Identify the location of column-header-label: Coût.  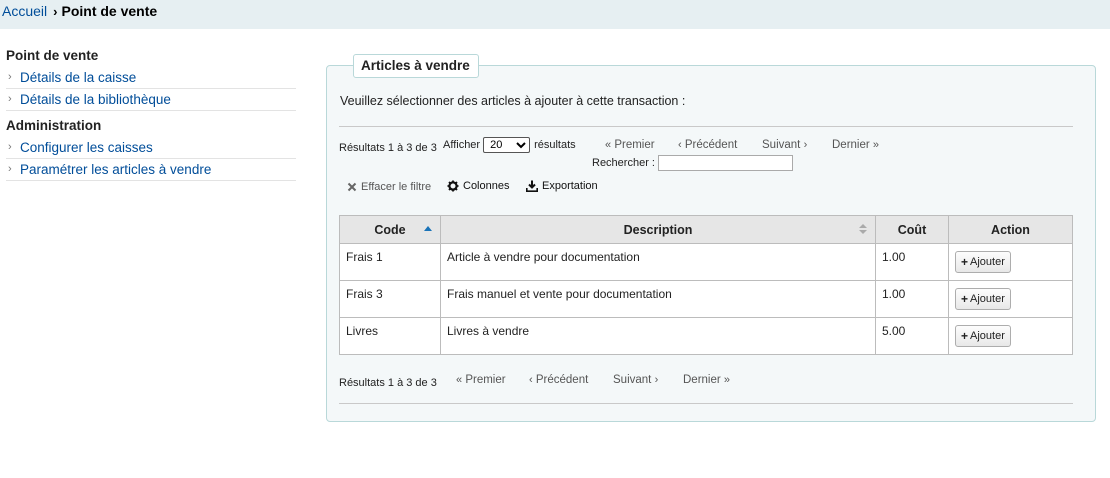
(912, 229).